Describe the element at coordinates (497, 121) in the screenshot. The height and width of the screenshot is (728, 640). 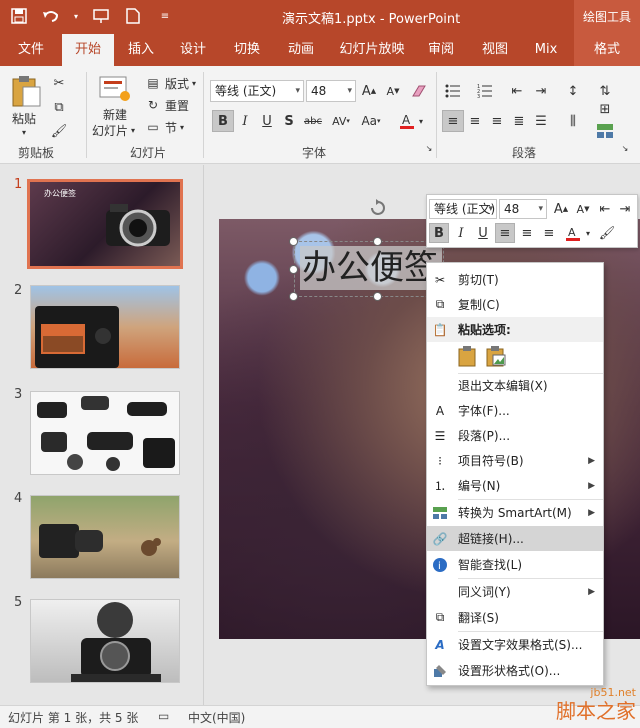
I see `align-right-icon: ≡` at that location.